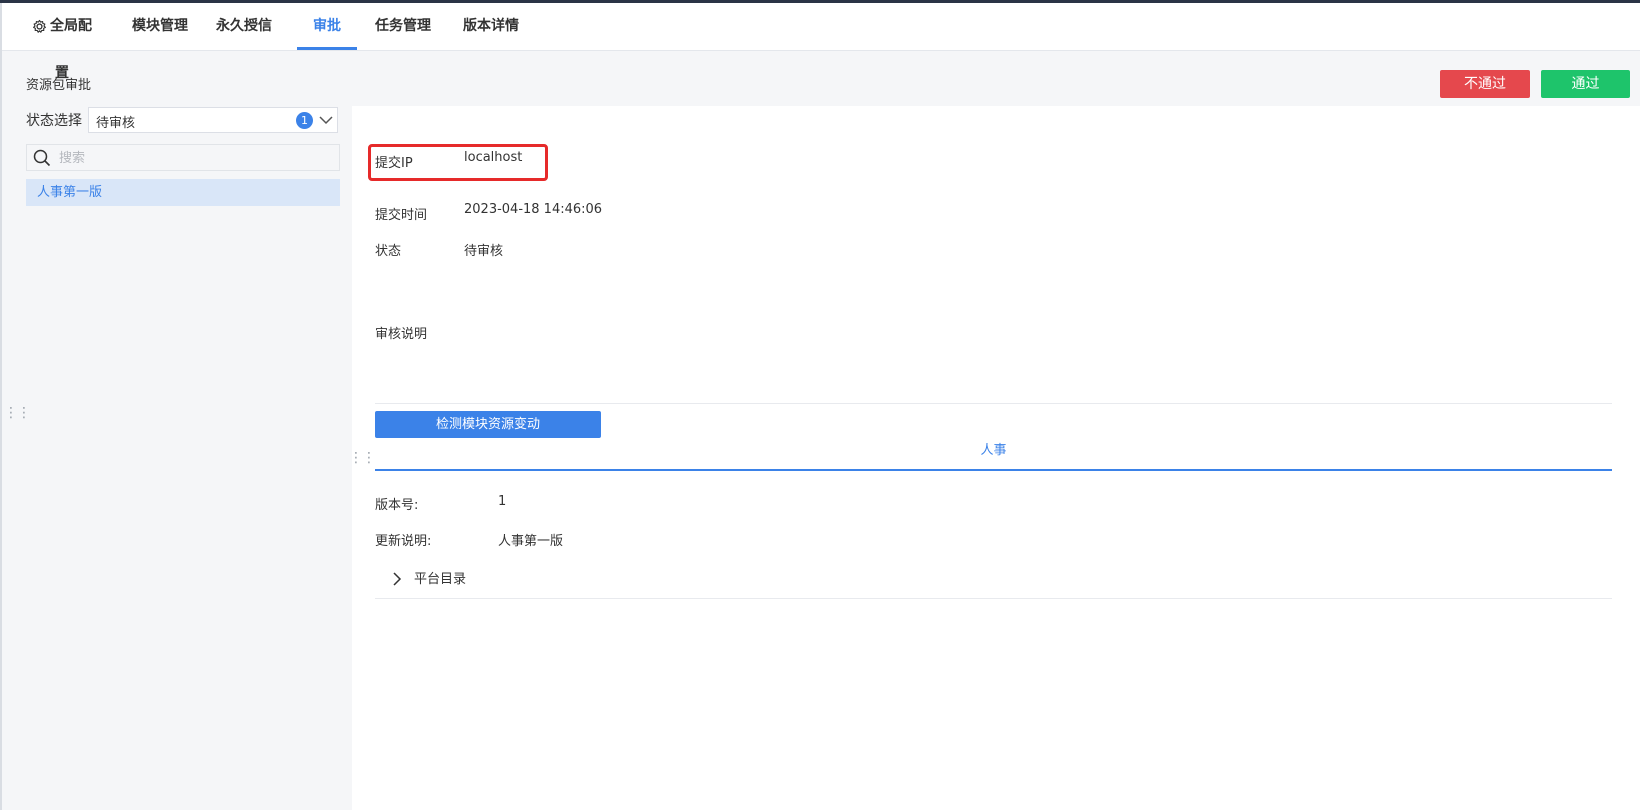 The width and height of the screenshot is (1640, 810). What do you see at coordinates (42, 158) in the screenshot?
I see `search-icon` at bounding box center [42, 158].